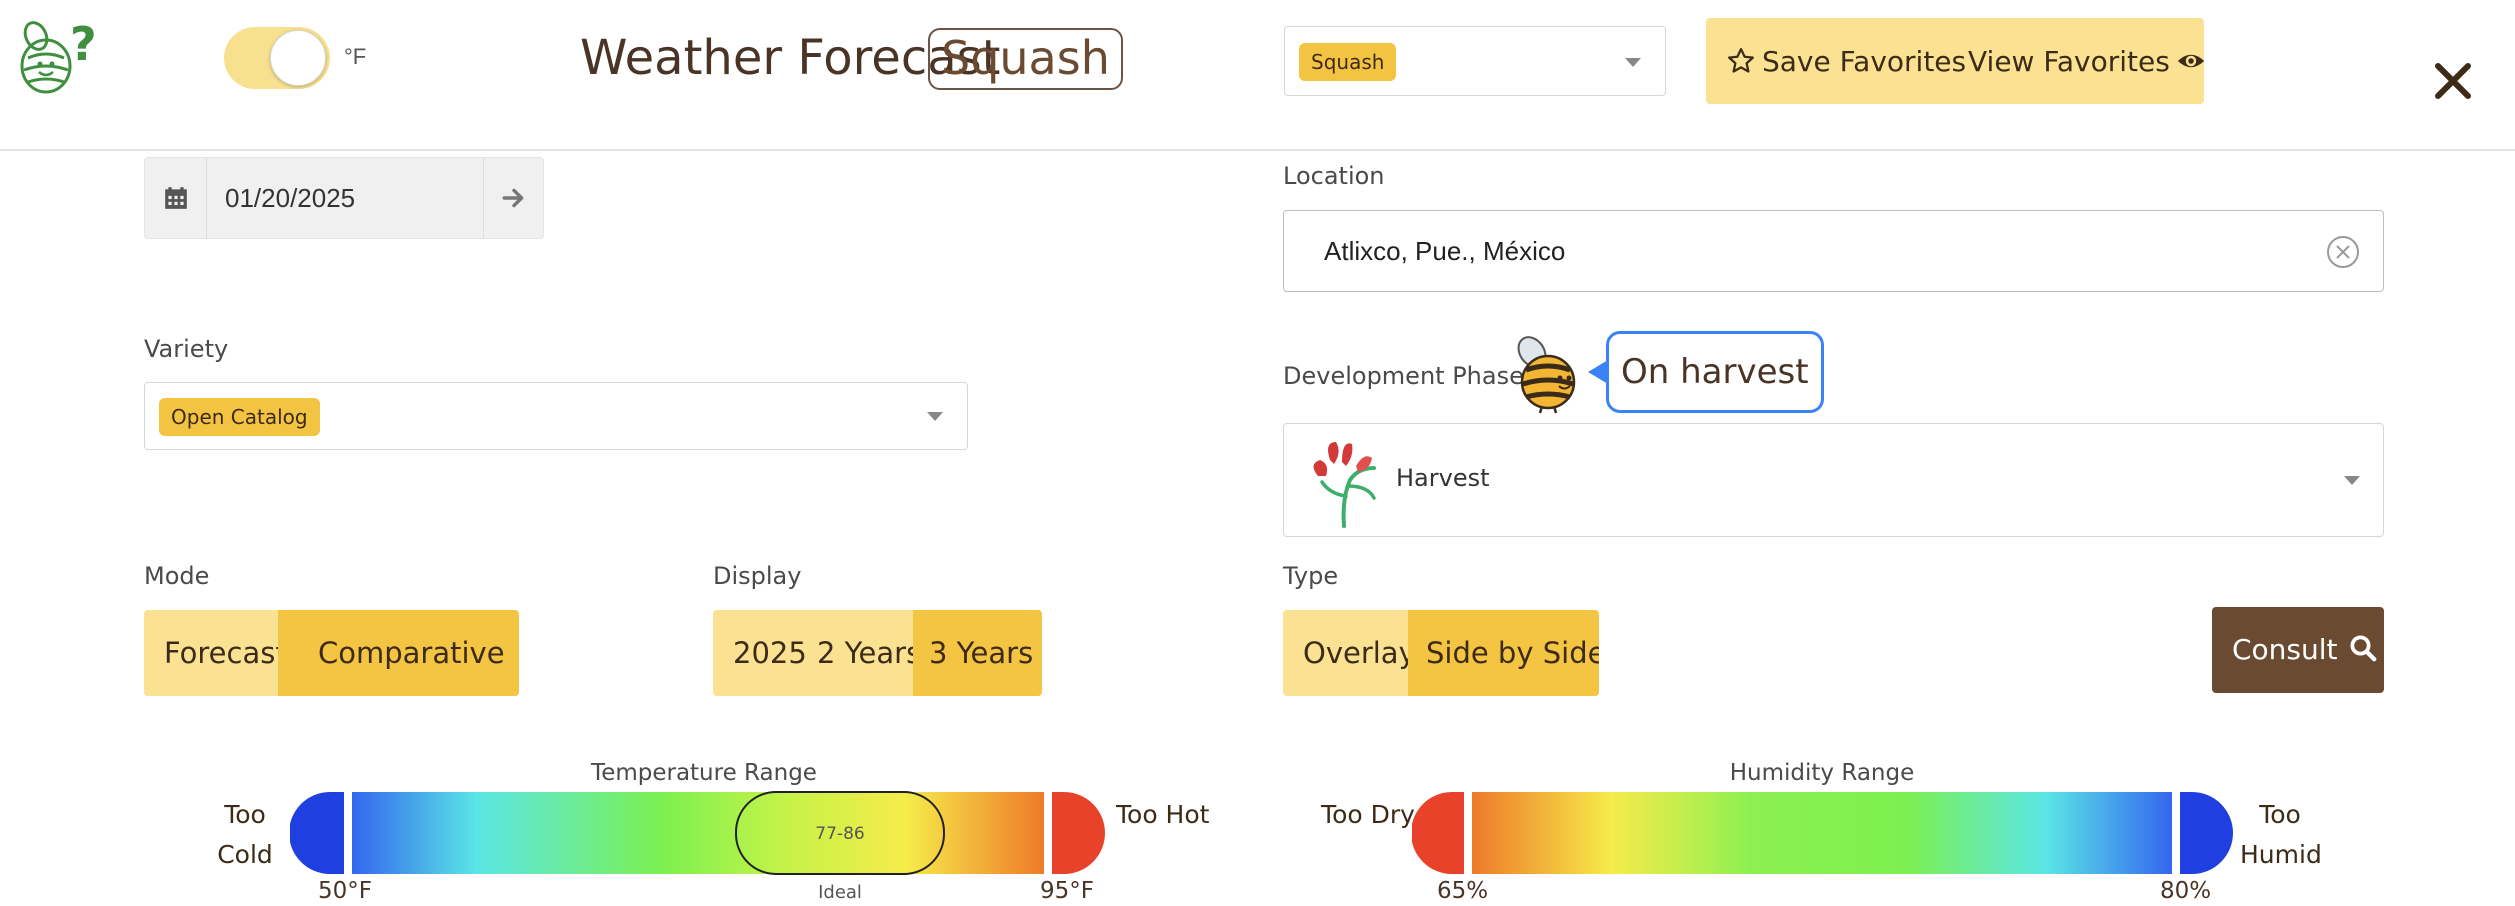 The image size is (2515, 906). I want to click on search-icon, so click(2363, 648).